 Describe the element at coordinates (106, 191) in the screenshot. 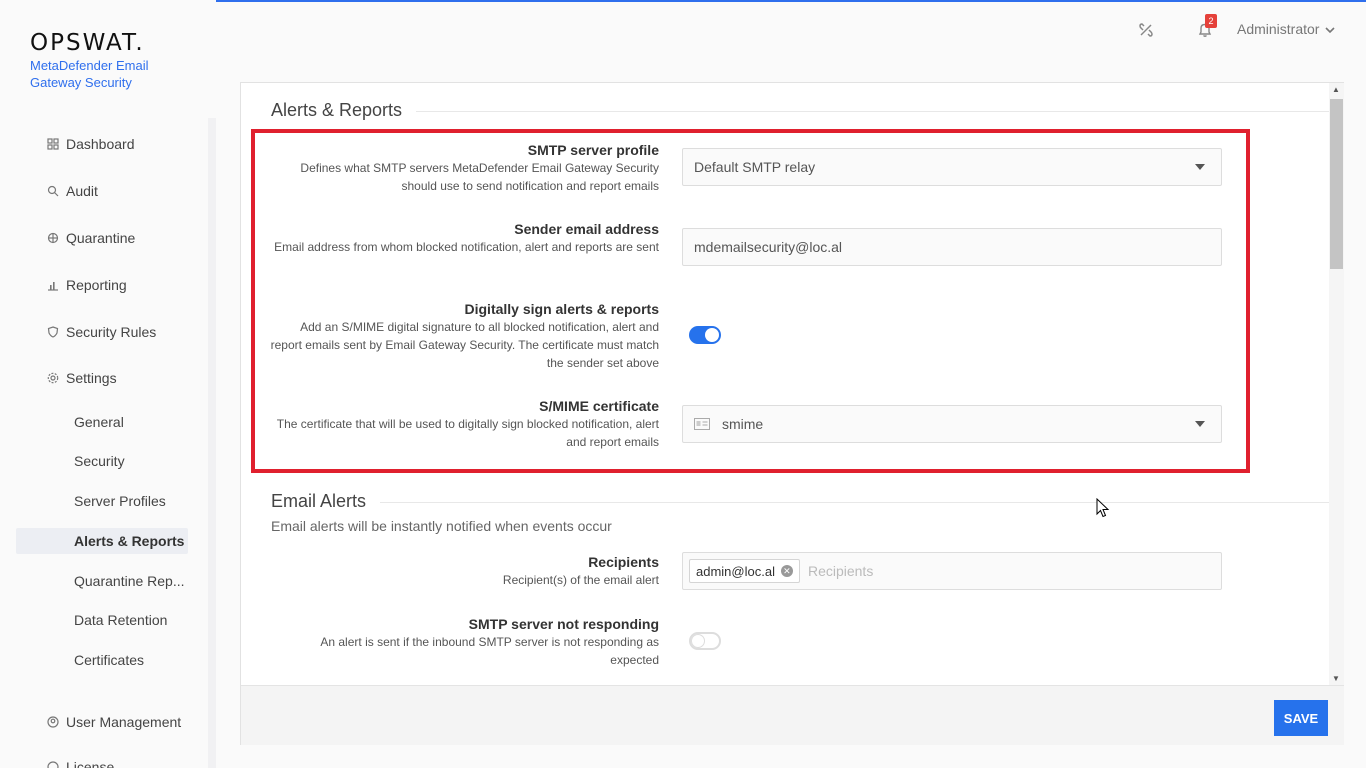

I see `sidebar-item-audit: Audit` at that location.